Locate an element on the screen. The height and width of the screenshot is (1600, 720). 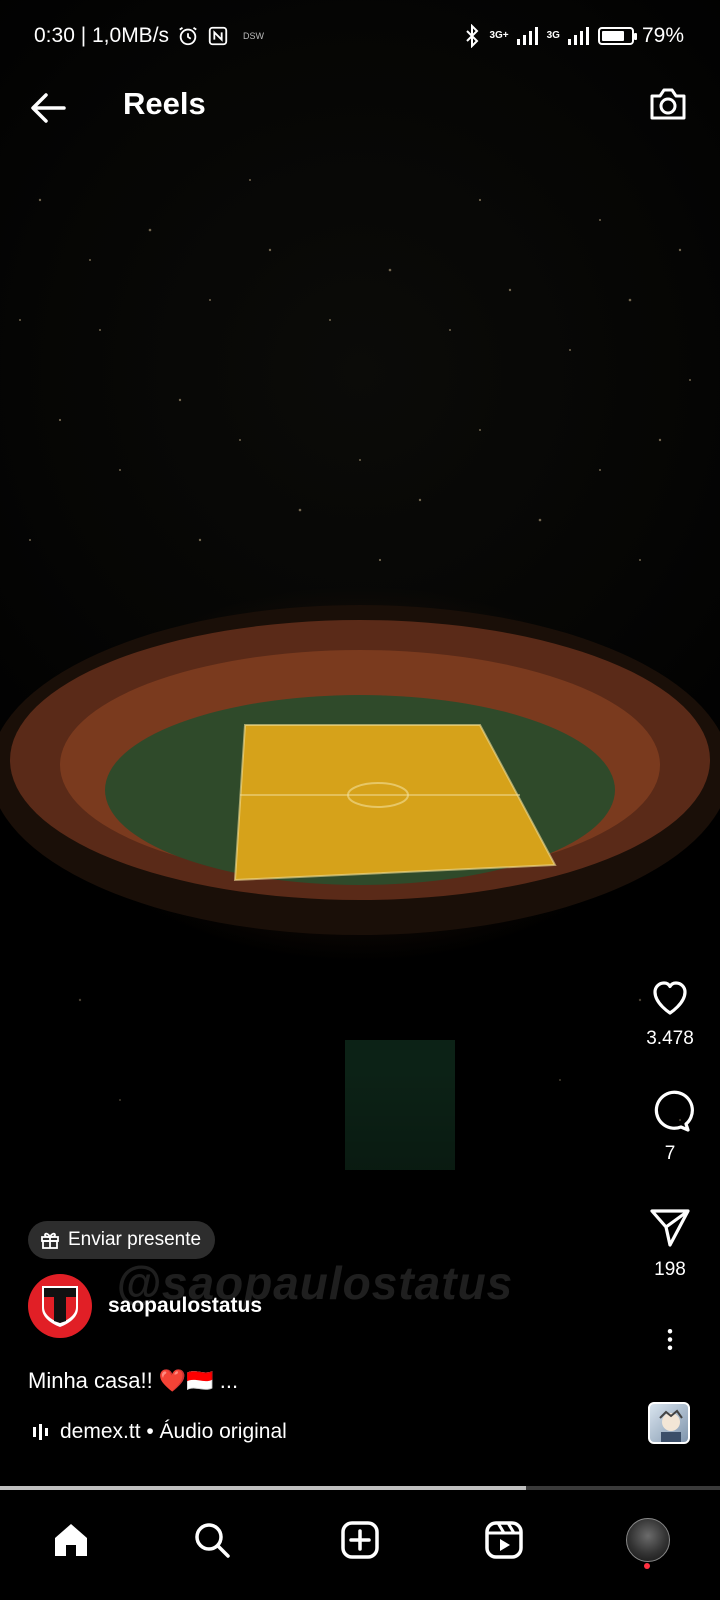
share-action: 198 is located at coordinates (670, 1242).